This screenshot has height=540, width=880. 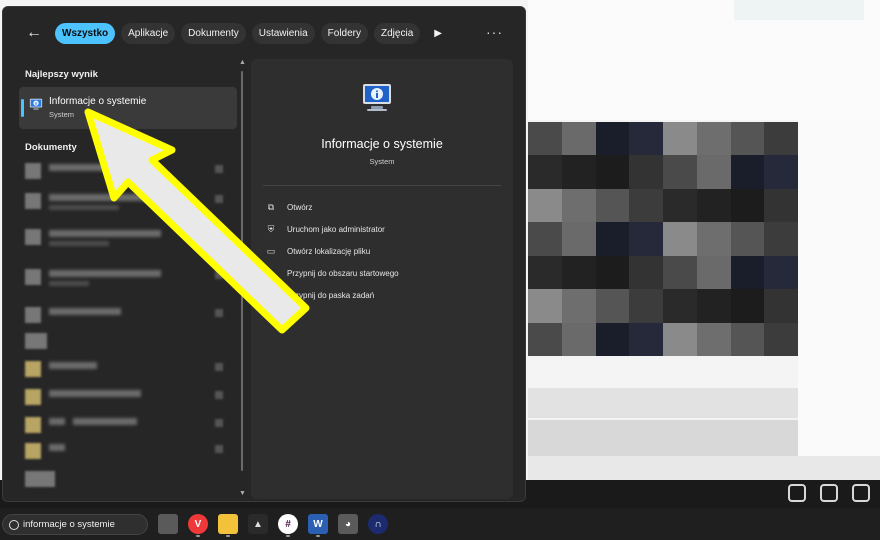 What do you see at coordinates (271, 250) in the screenshot?
I see `folder-icon: ▭` at bounding box center [271, 250].